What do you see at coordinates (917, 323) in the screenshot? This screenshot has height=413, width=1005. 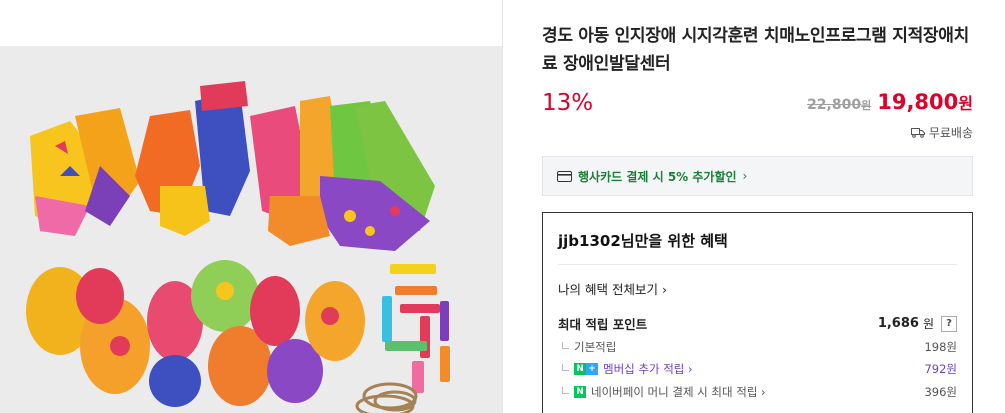 I see `max-points-value: 1,686 원 ?` at bounding box center [917, 323].